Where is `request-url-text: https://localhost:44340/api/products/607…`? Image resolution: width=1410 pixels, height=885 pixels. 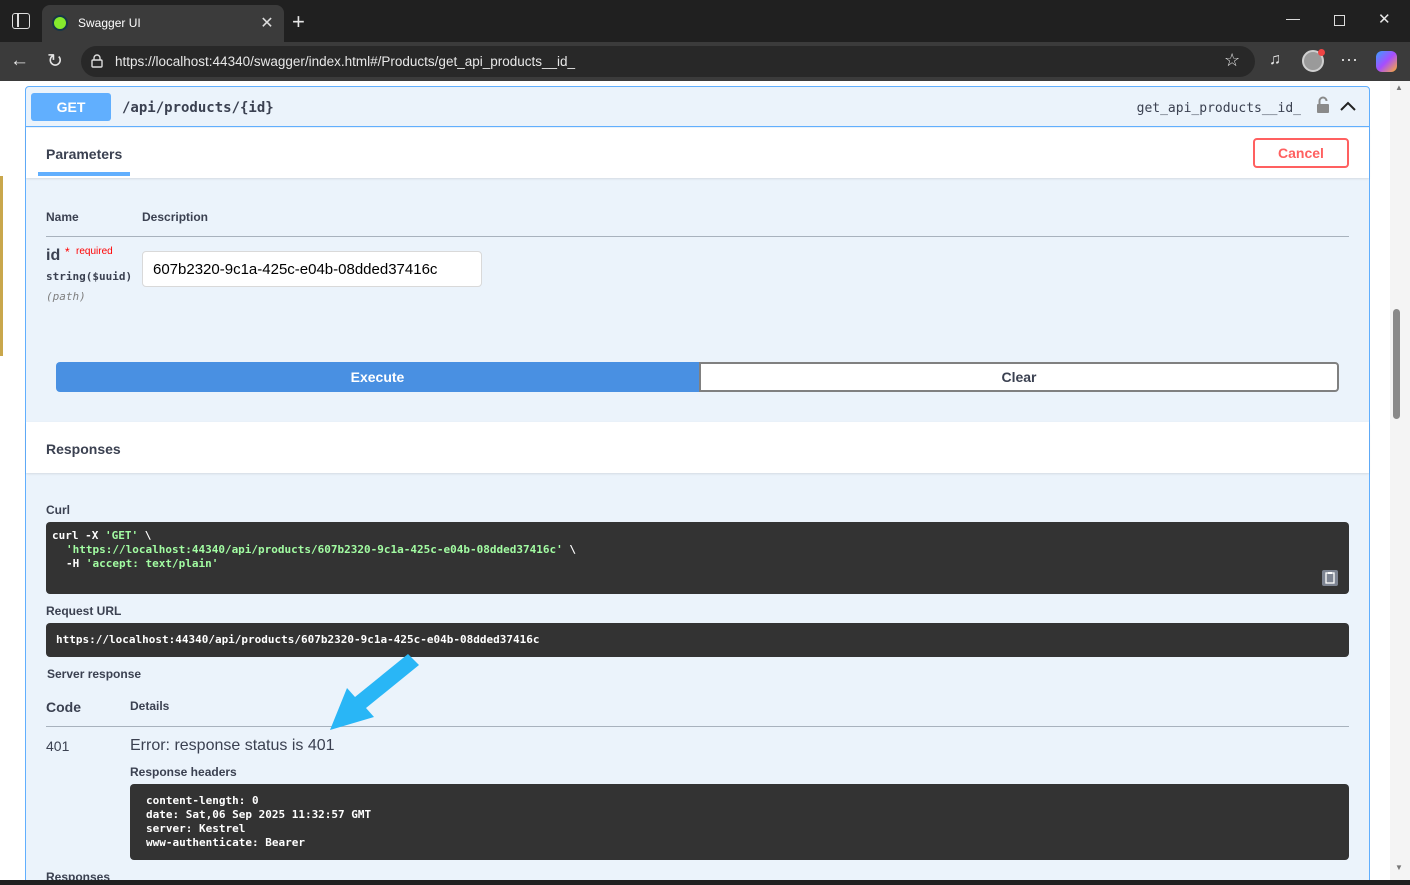 request-url-text: https://localhost:44340/api/products/607… is located at coordinates (298, 639).